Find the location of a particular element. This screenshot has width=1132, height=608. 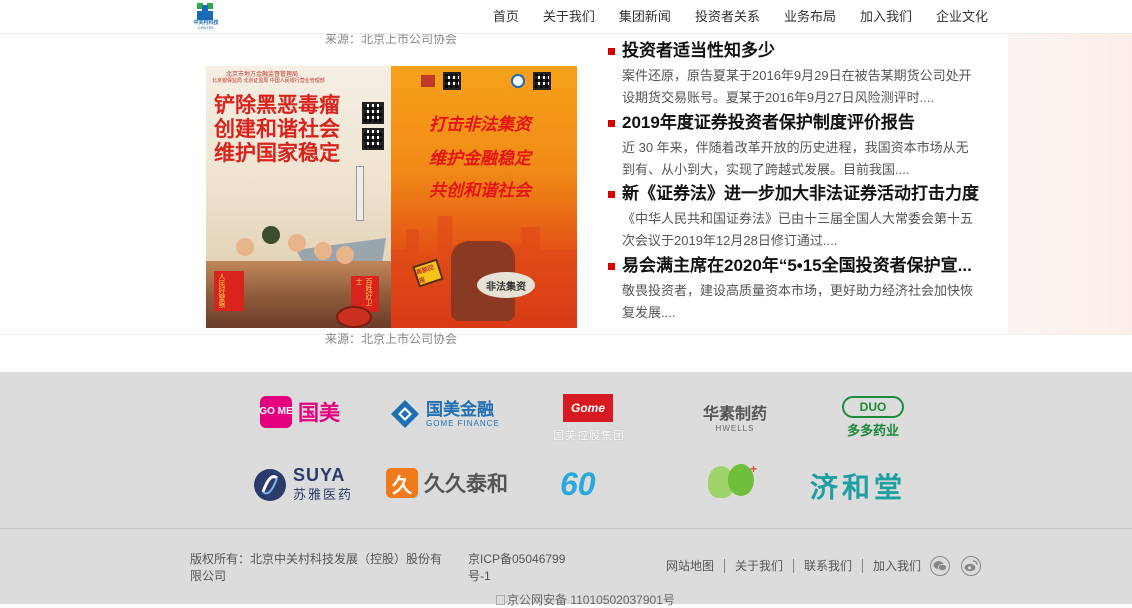

nav-business: 业务布局 is located at coordinates (810, 17).